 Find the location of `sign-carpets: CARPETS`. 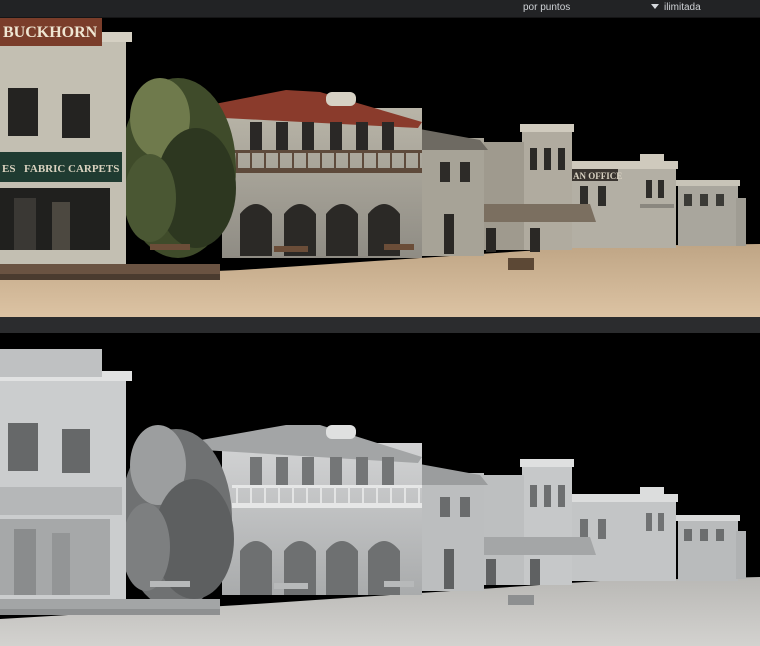

sign-carpets: CARPETS is located at coordinates (93, 169).